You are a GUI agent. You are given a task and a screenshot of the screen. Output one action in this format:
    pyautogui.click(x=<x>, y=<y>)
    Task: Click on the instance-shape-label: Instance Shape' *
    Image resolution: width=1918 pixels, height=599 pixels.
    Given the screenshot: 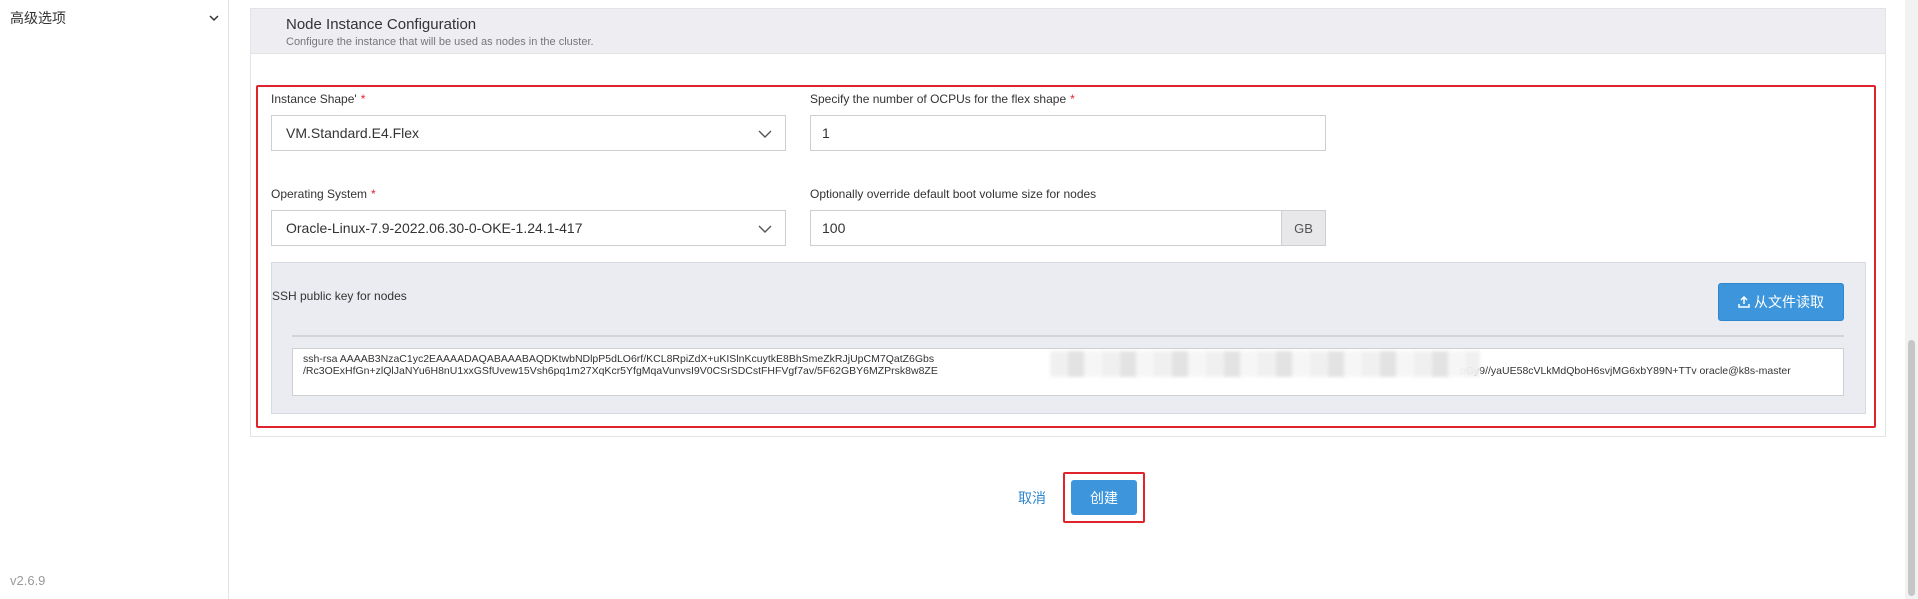 What is the action you would take?
    pyautogui.click(x=318, y=99)
    